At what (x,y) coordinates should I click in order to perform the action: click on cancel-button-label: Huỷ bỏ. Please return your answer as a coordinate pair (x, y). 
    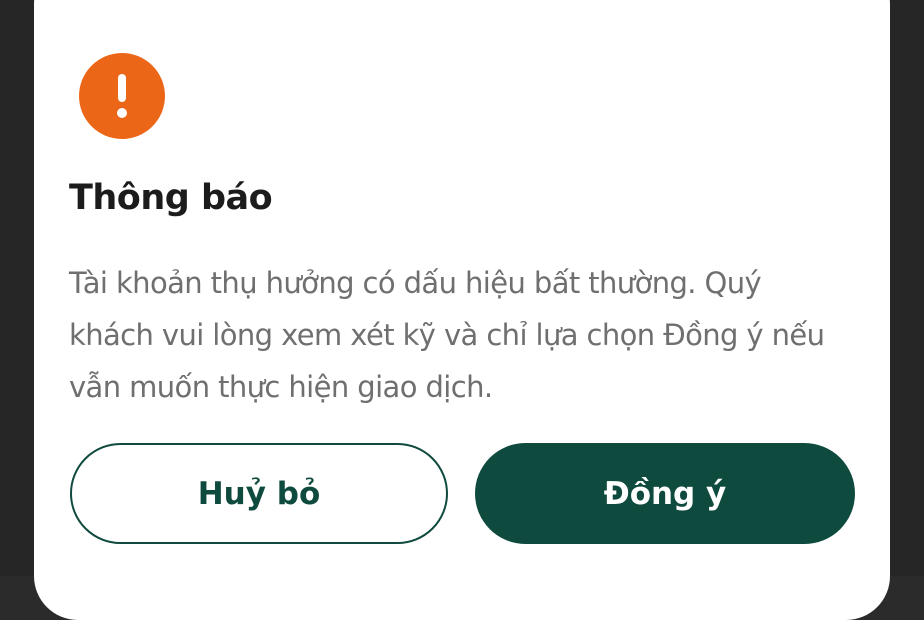
    Looking at the image, I should click on (259, 493).